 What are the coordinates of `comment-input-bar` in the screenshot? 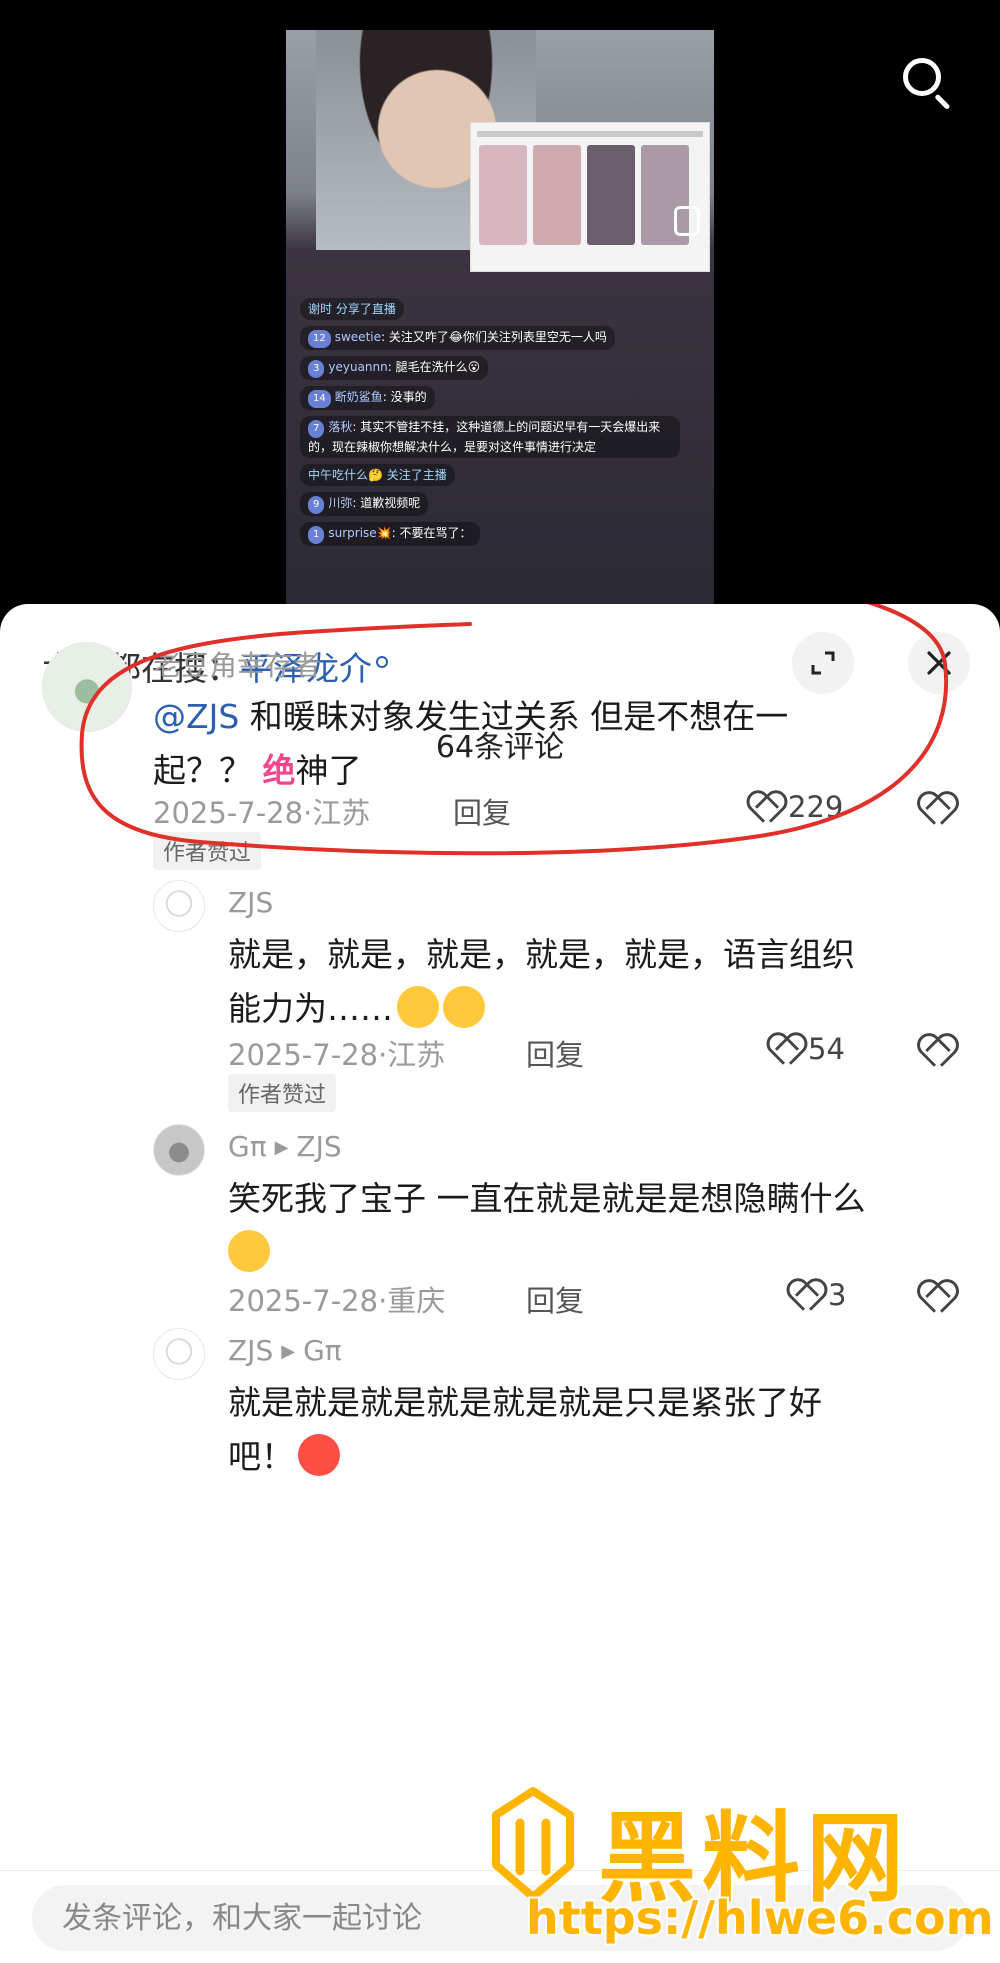 It's located at (500, 1916).